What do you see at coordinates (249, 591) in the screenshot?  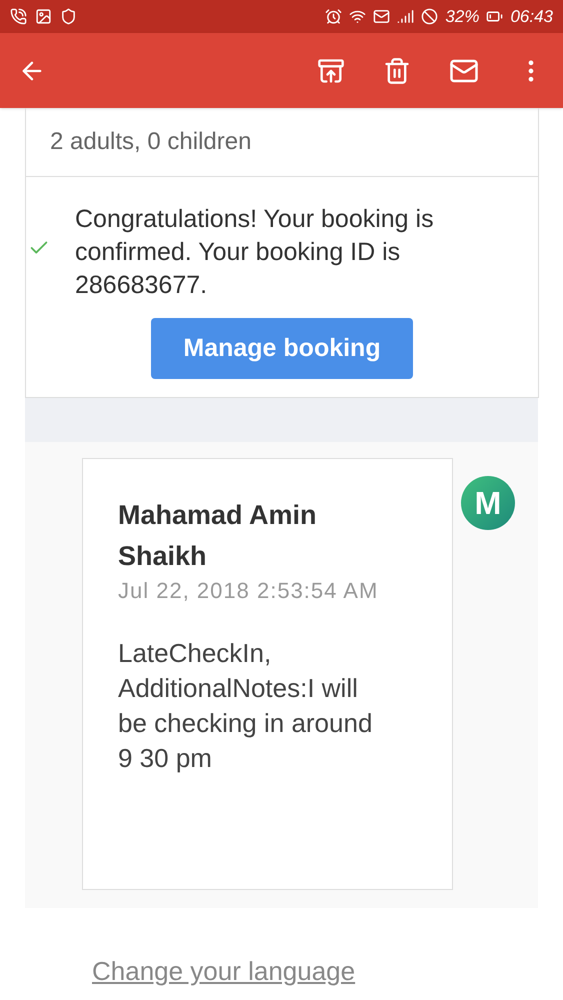 I see `message-date: Jul 22, 2018 2:53:54 AM` at bounding box center [249, 591].